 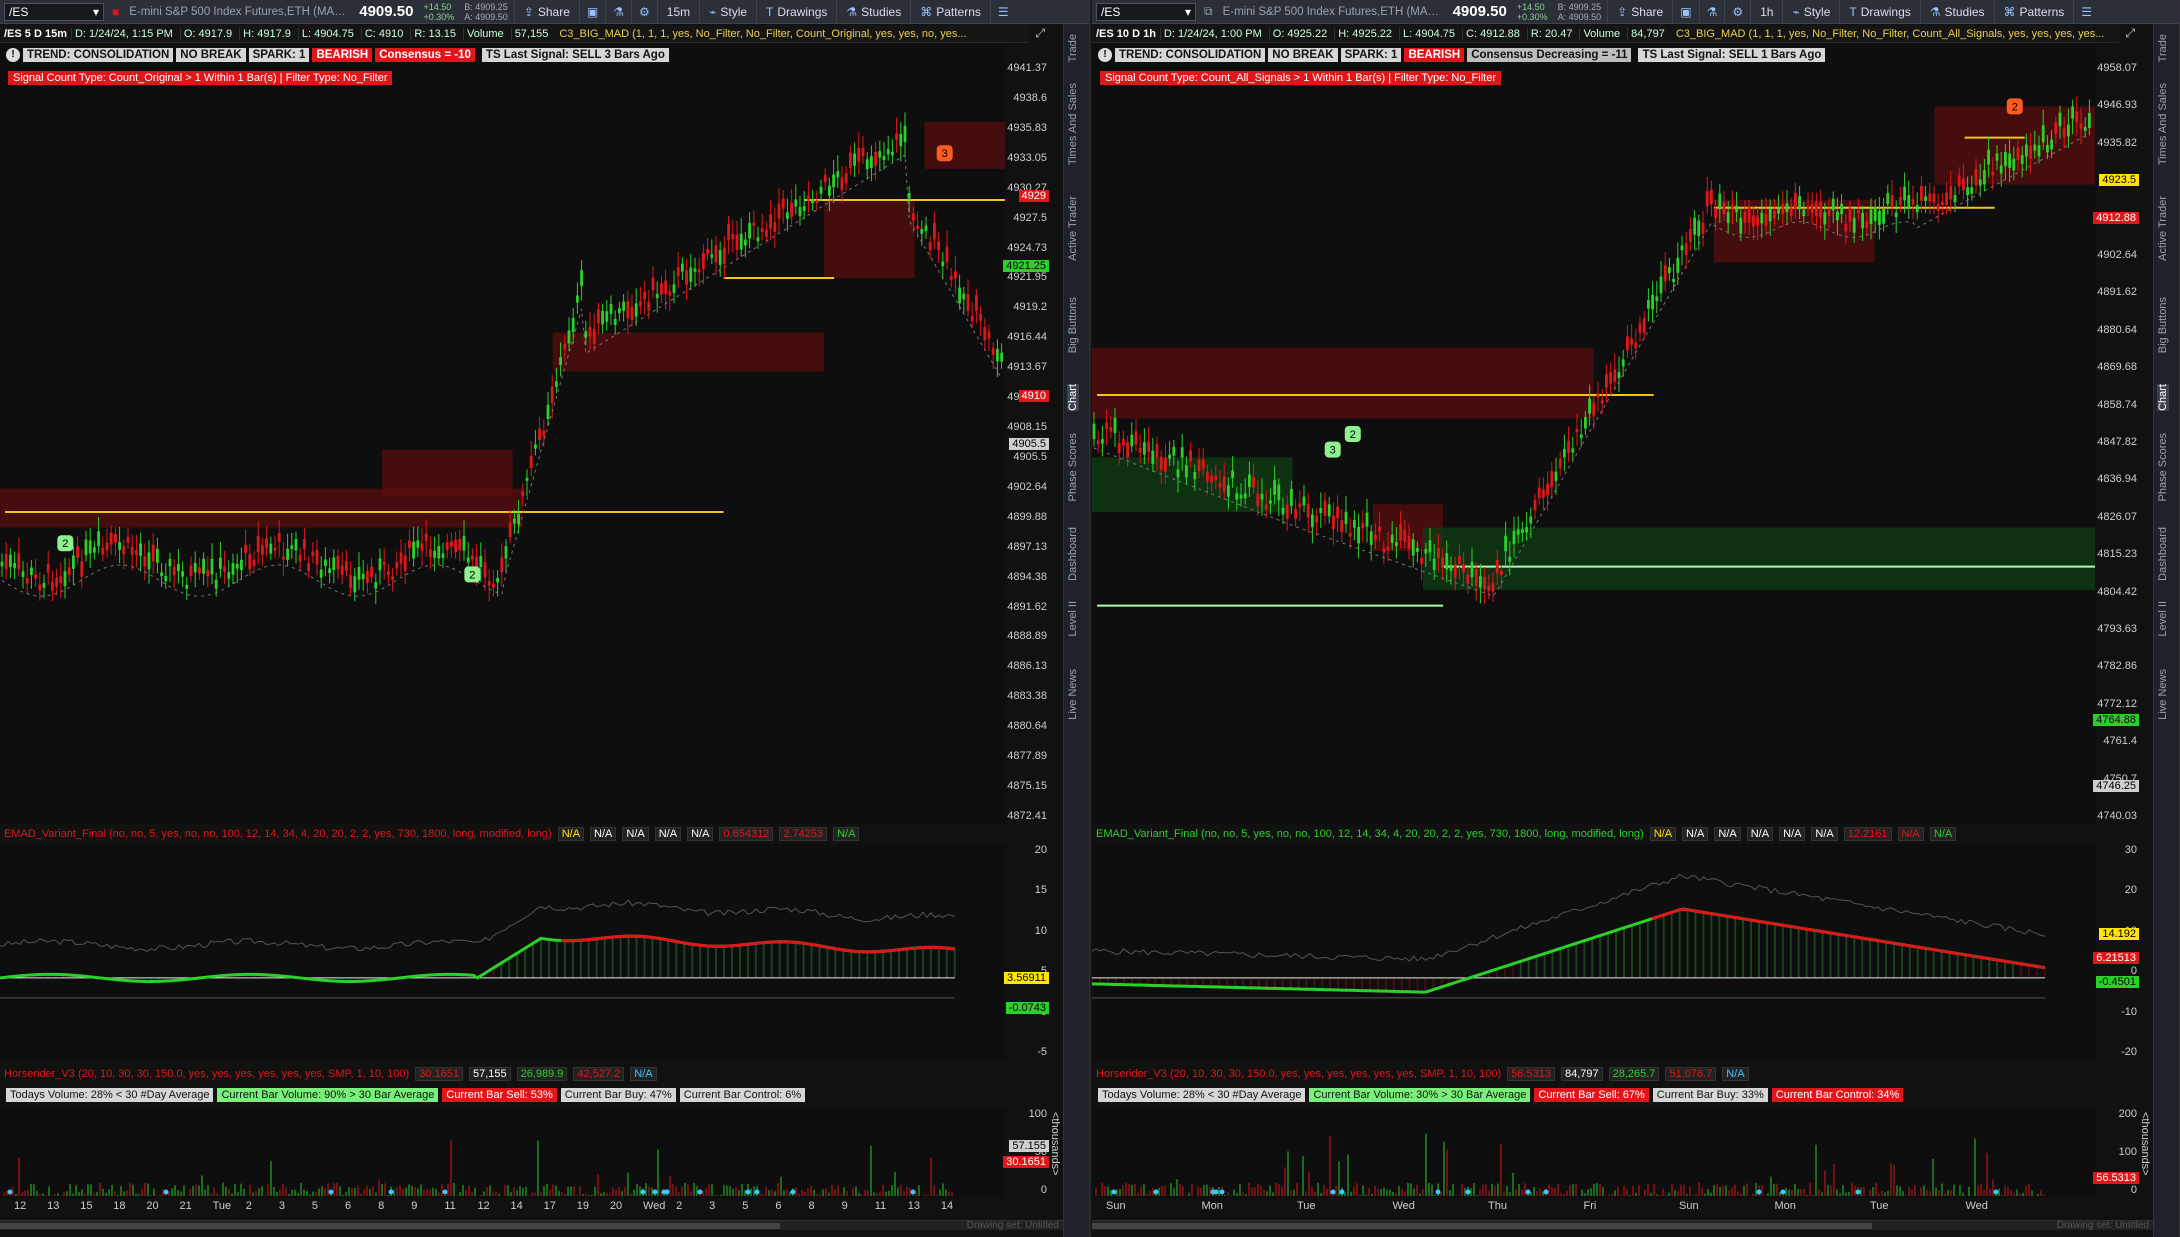 I want to click on link-icon: ⧉, so click(x=1208, y=11).